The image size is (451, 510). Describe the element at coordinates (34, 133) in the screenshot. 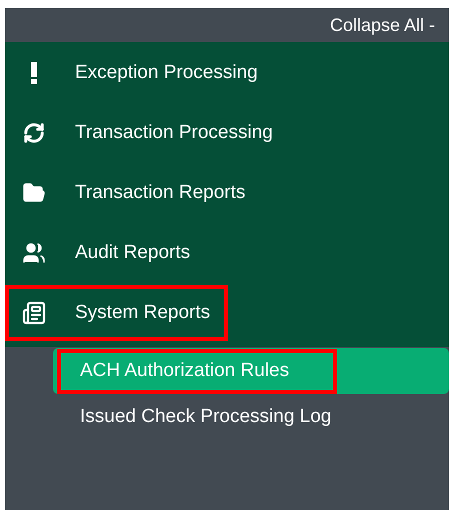

I see `refresh-icon` at that location.